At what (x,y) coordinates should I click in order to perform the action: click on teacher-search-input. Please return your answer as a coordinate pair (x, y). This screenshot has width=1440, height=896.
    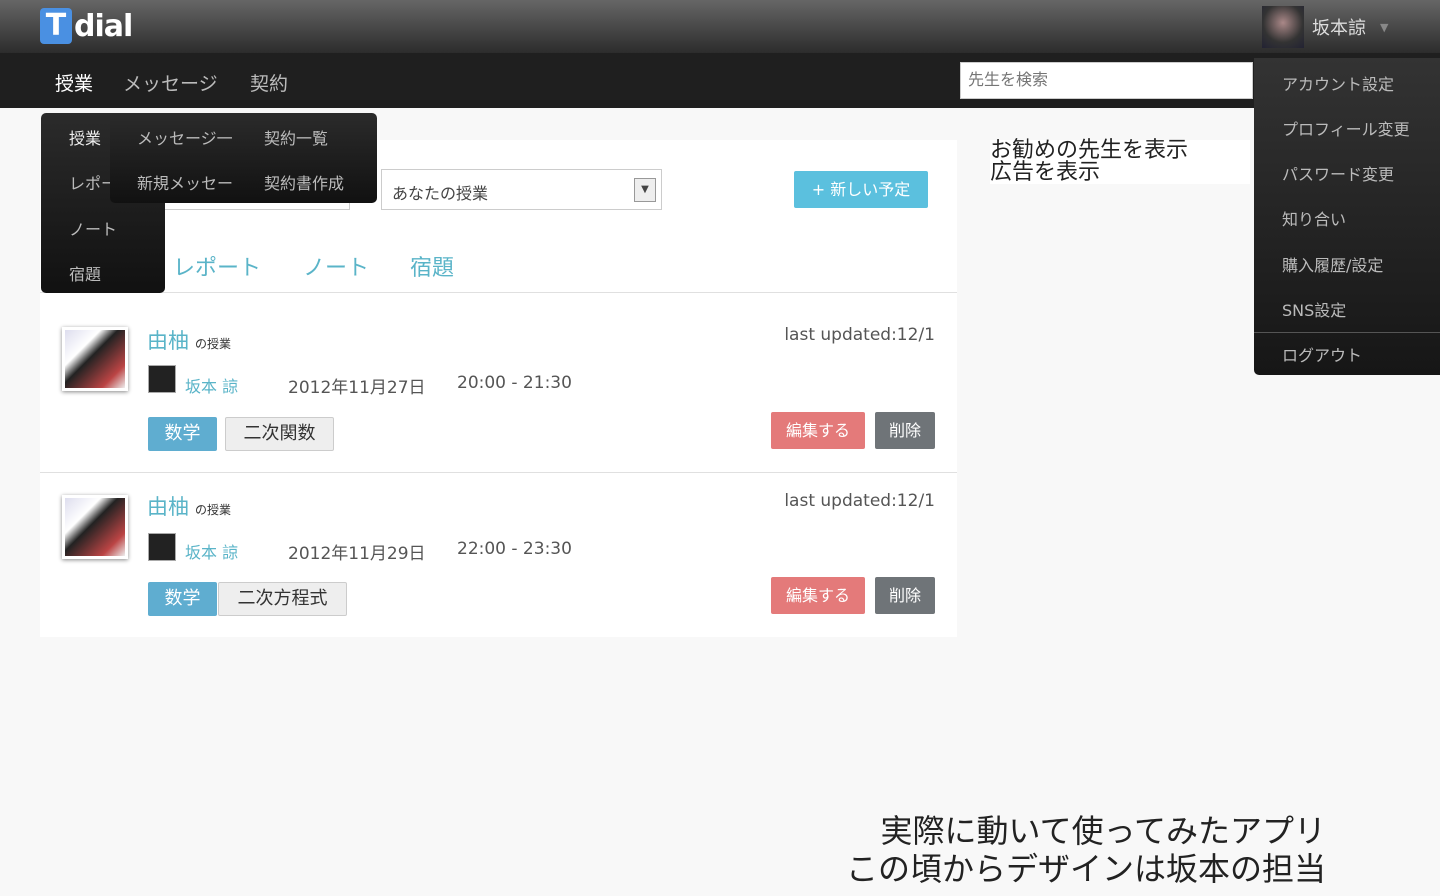
    Looking at the image, I should click on (1106, 80).